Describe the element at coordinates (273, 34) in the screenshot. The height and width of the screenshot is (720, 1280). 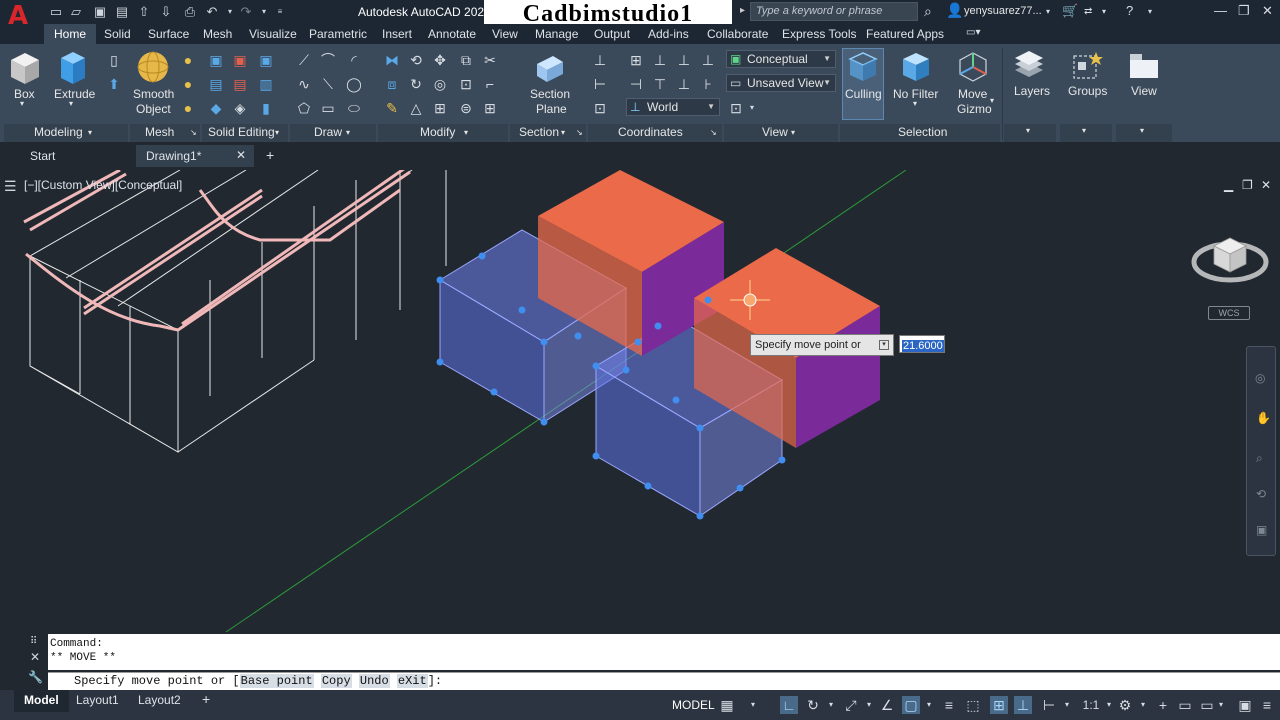
I see `tab-visualize: Visualize` at that location.